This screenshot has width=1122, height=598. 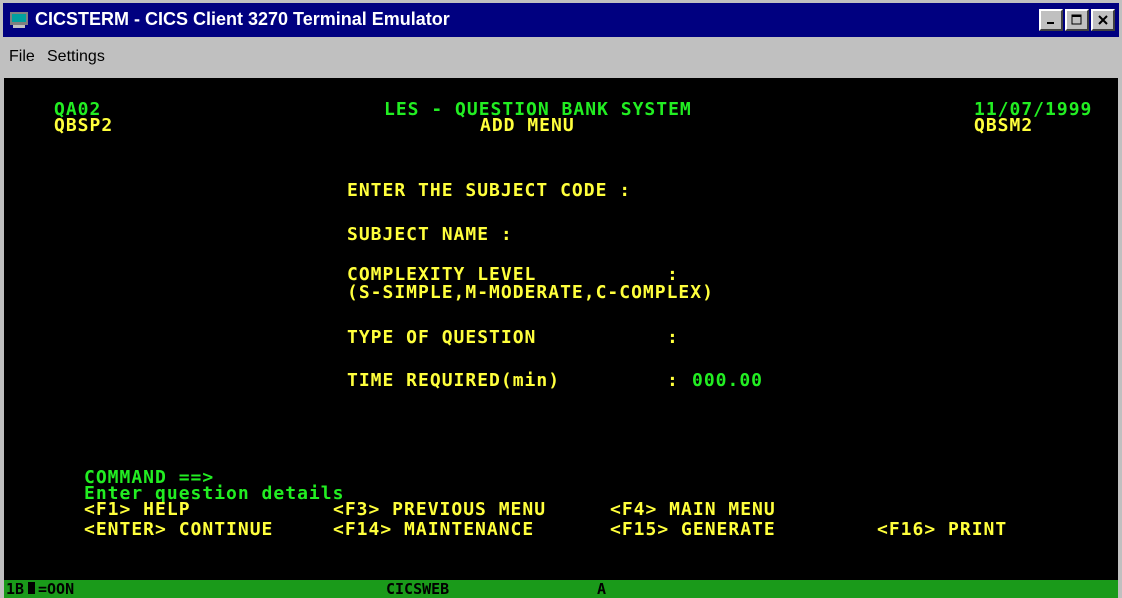 I want to click on status-host-name: CICSWEB, so click(x=418, y=589).